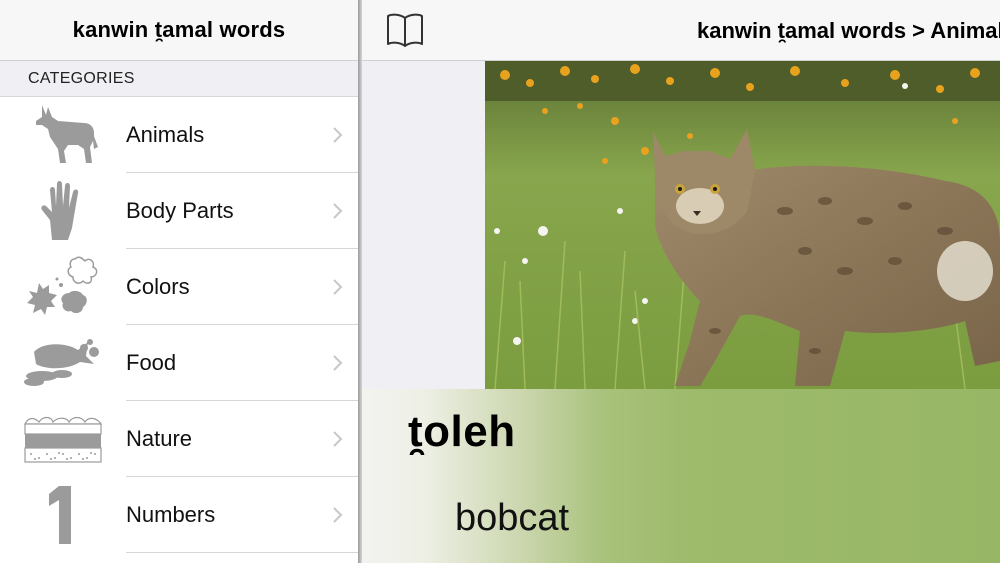 This screenshot has height=563, width=1000. I want to click on category-row-nature: Nature, so click(179, 439).